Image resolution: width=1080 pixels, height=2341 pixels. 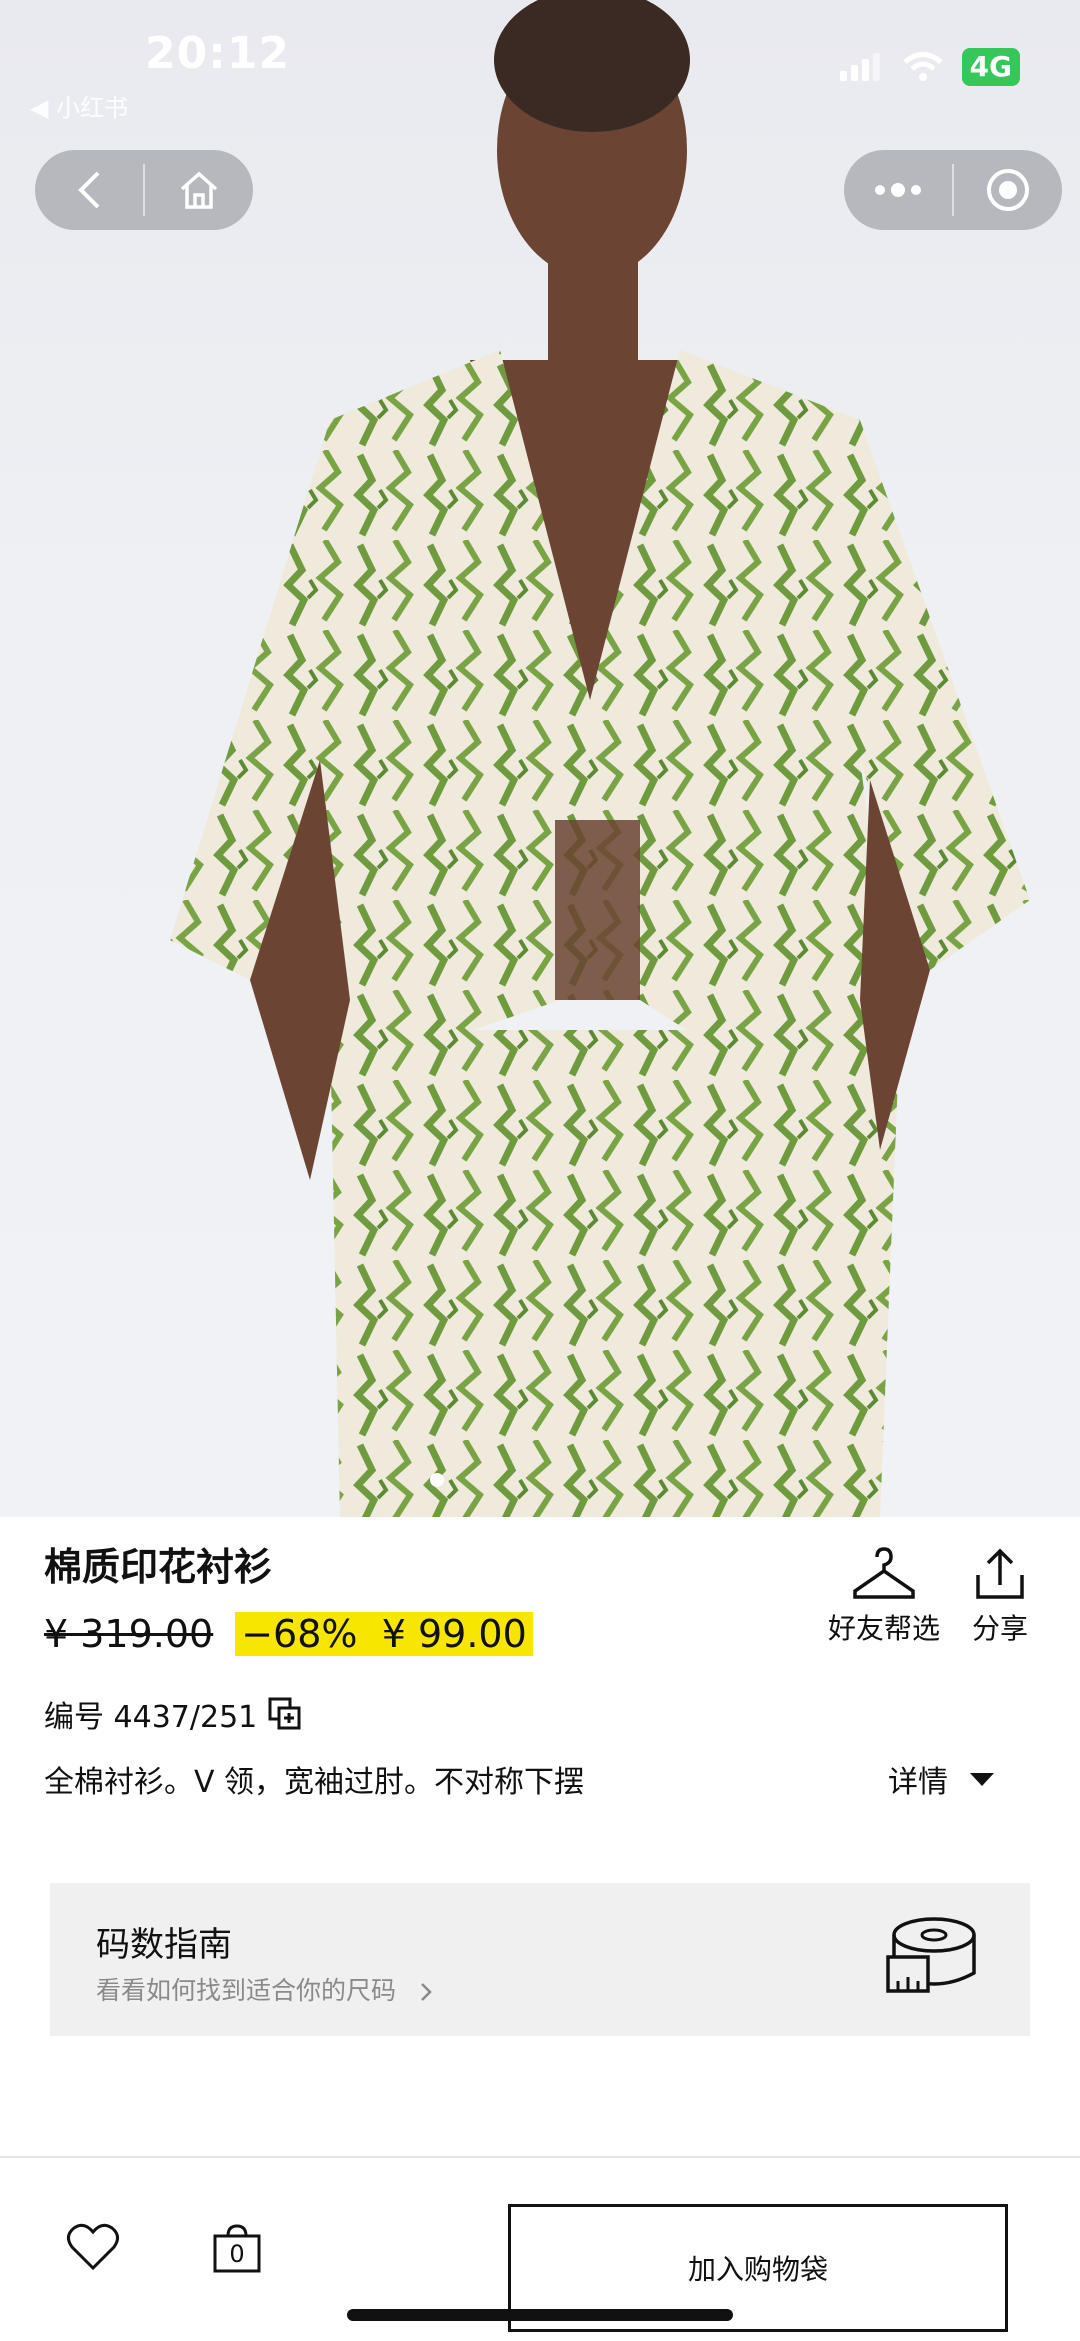 What do you see at coordinates (285, 1714) in the screenshot?
I see `copy-icon` at bounding box center [285, 1714].